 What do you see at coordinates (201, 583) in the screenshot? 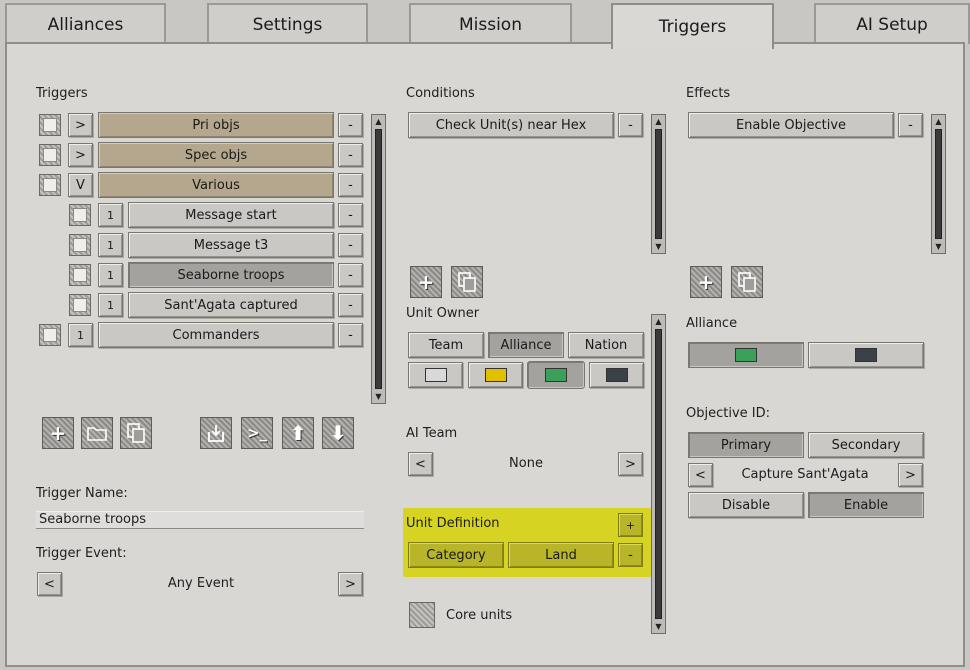
I see `trigger-event-value: Any Event` at bounding box center [201, 583].